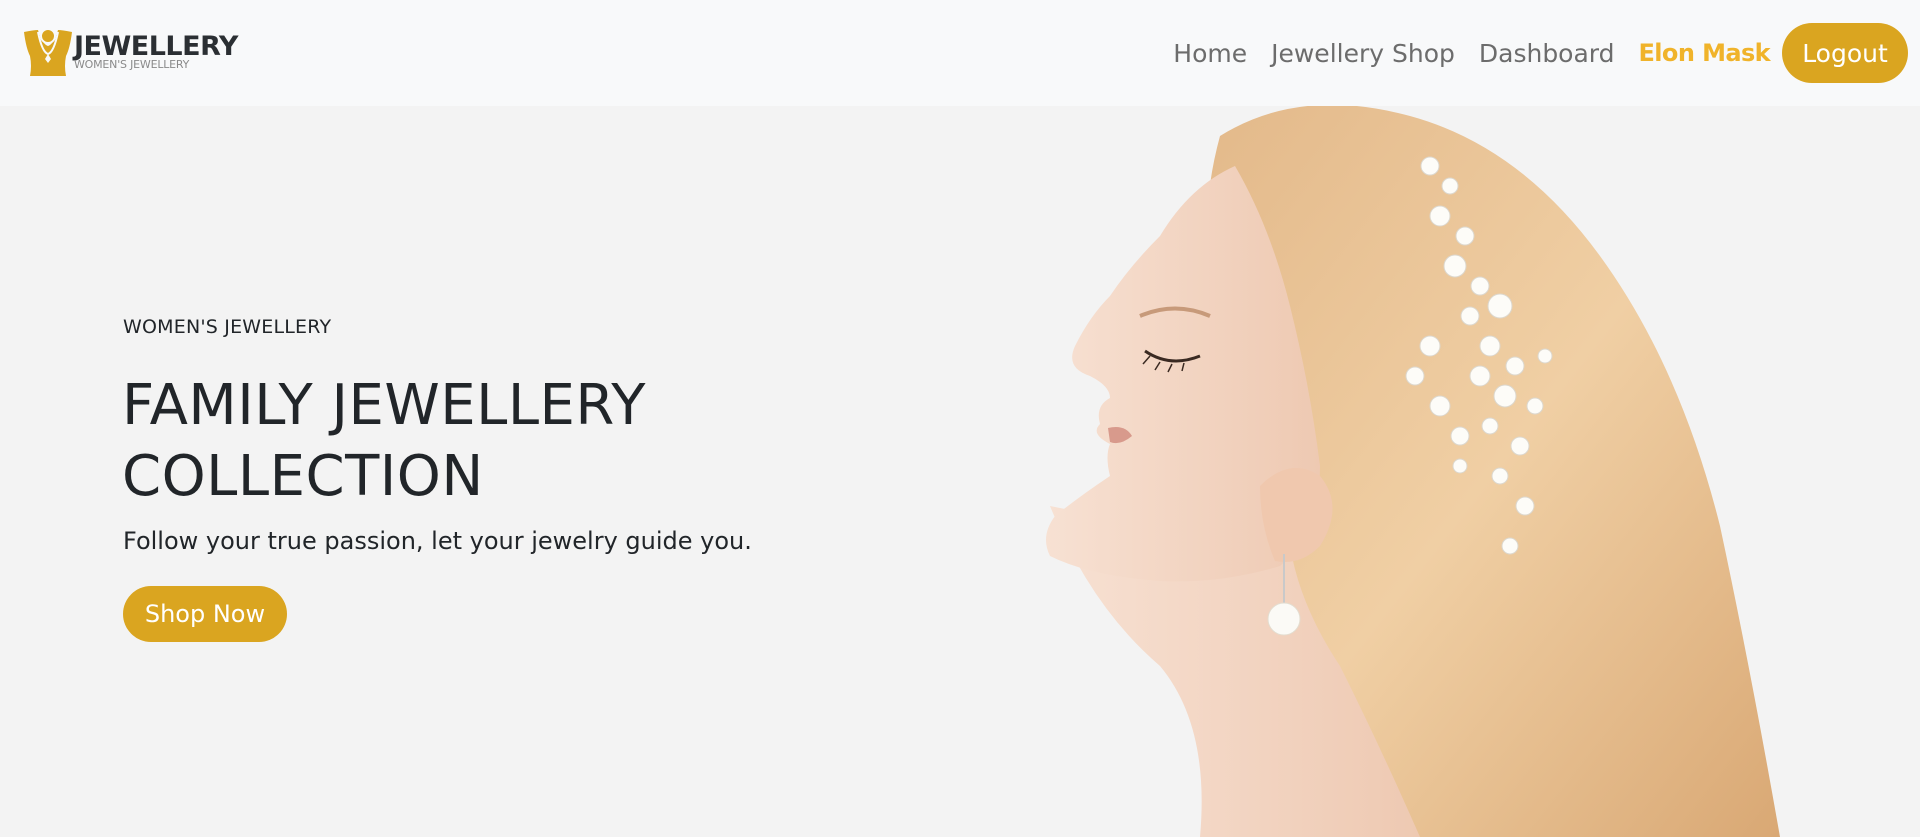 The image size is (1920, 837). Describe the element at coordinates (1363, 53) in the screenshot. I see `nav-jewellery-shop-link: Jewellery Shop` at that location.